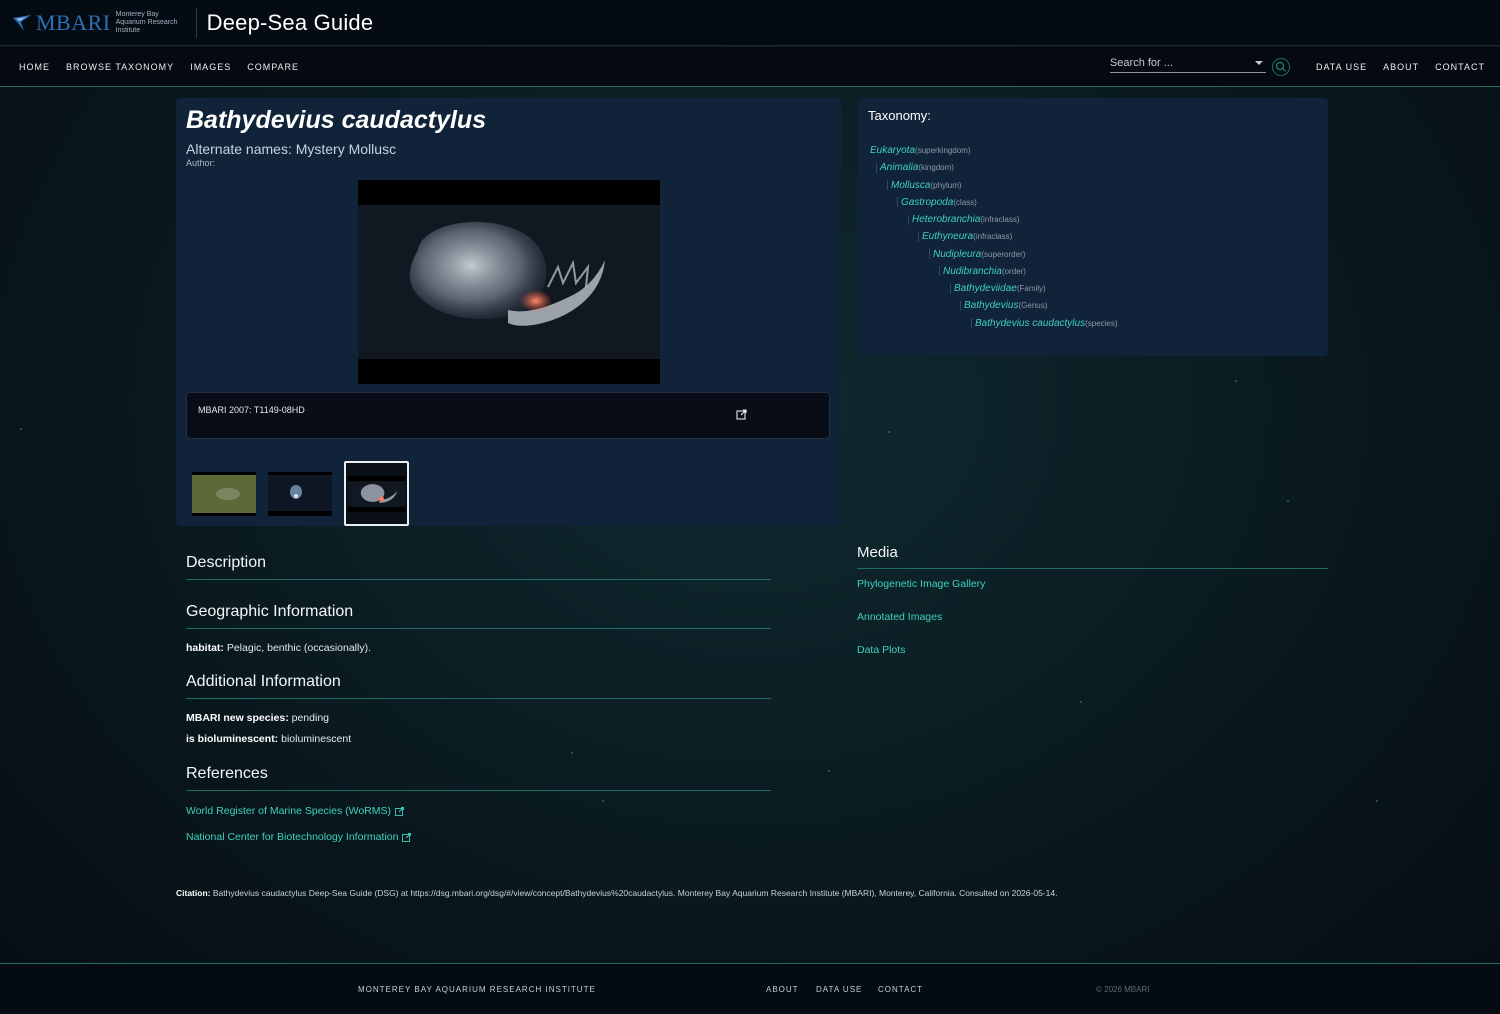 The image size is (1500, 1014). I want to click on thumbnail-dark-image, so click(300, 492).